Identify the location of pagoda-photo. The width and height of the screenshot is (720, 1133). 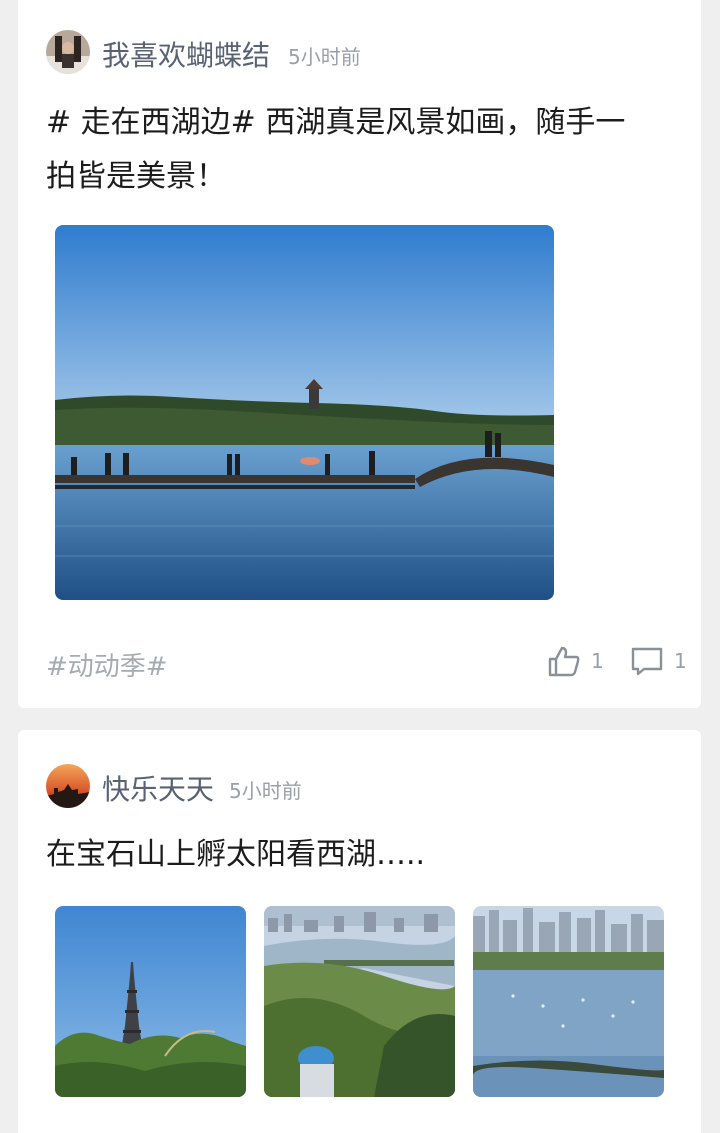
(150, 1001).